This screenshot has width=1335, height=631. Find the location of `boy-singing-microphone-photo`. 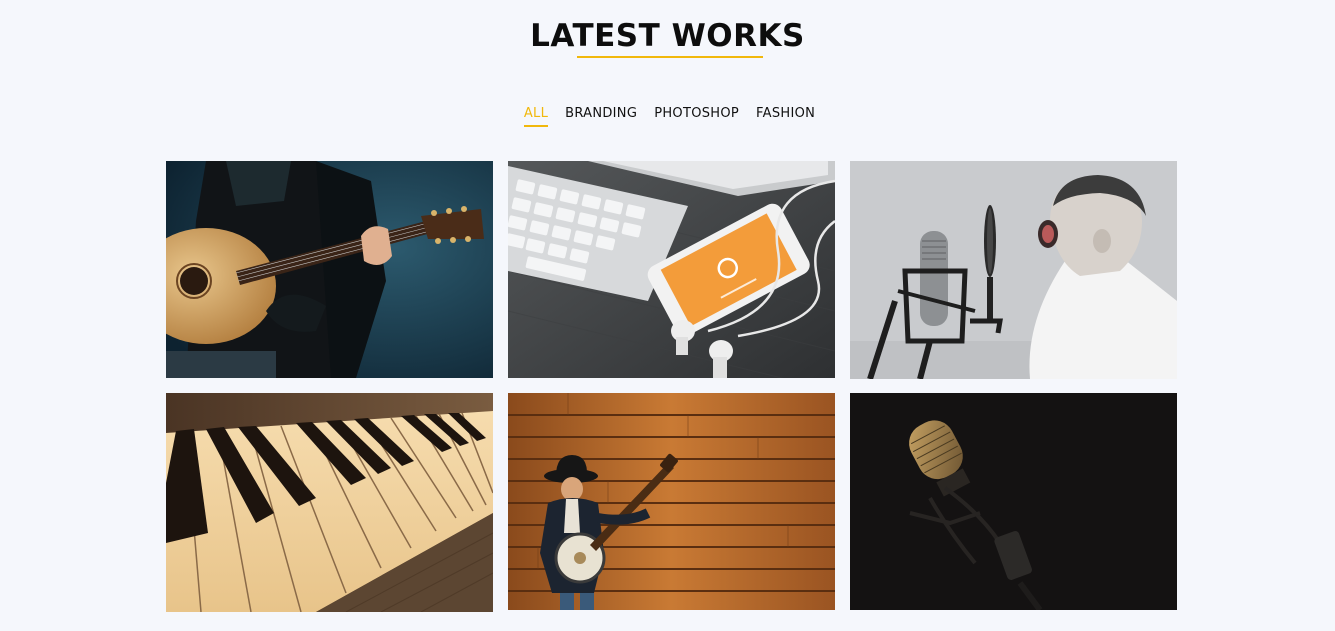

boy-singing-microphone-photo is located at coordinates (1013, 270).